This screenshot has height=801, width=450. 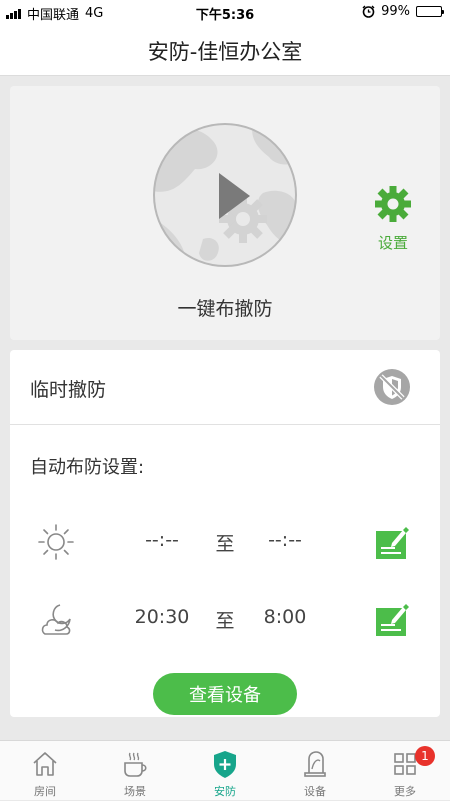 I want to click on shield-plus-icon, so click(x=225, y=764).